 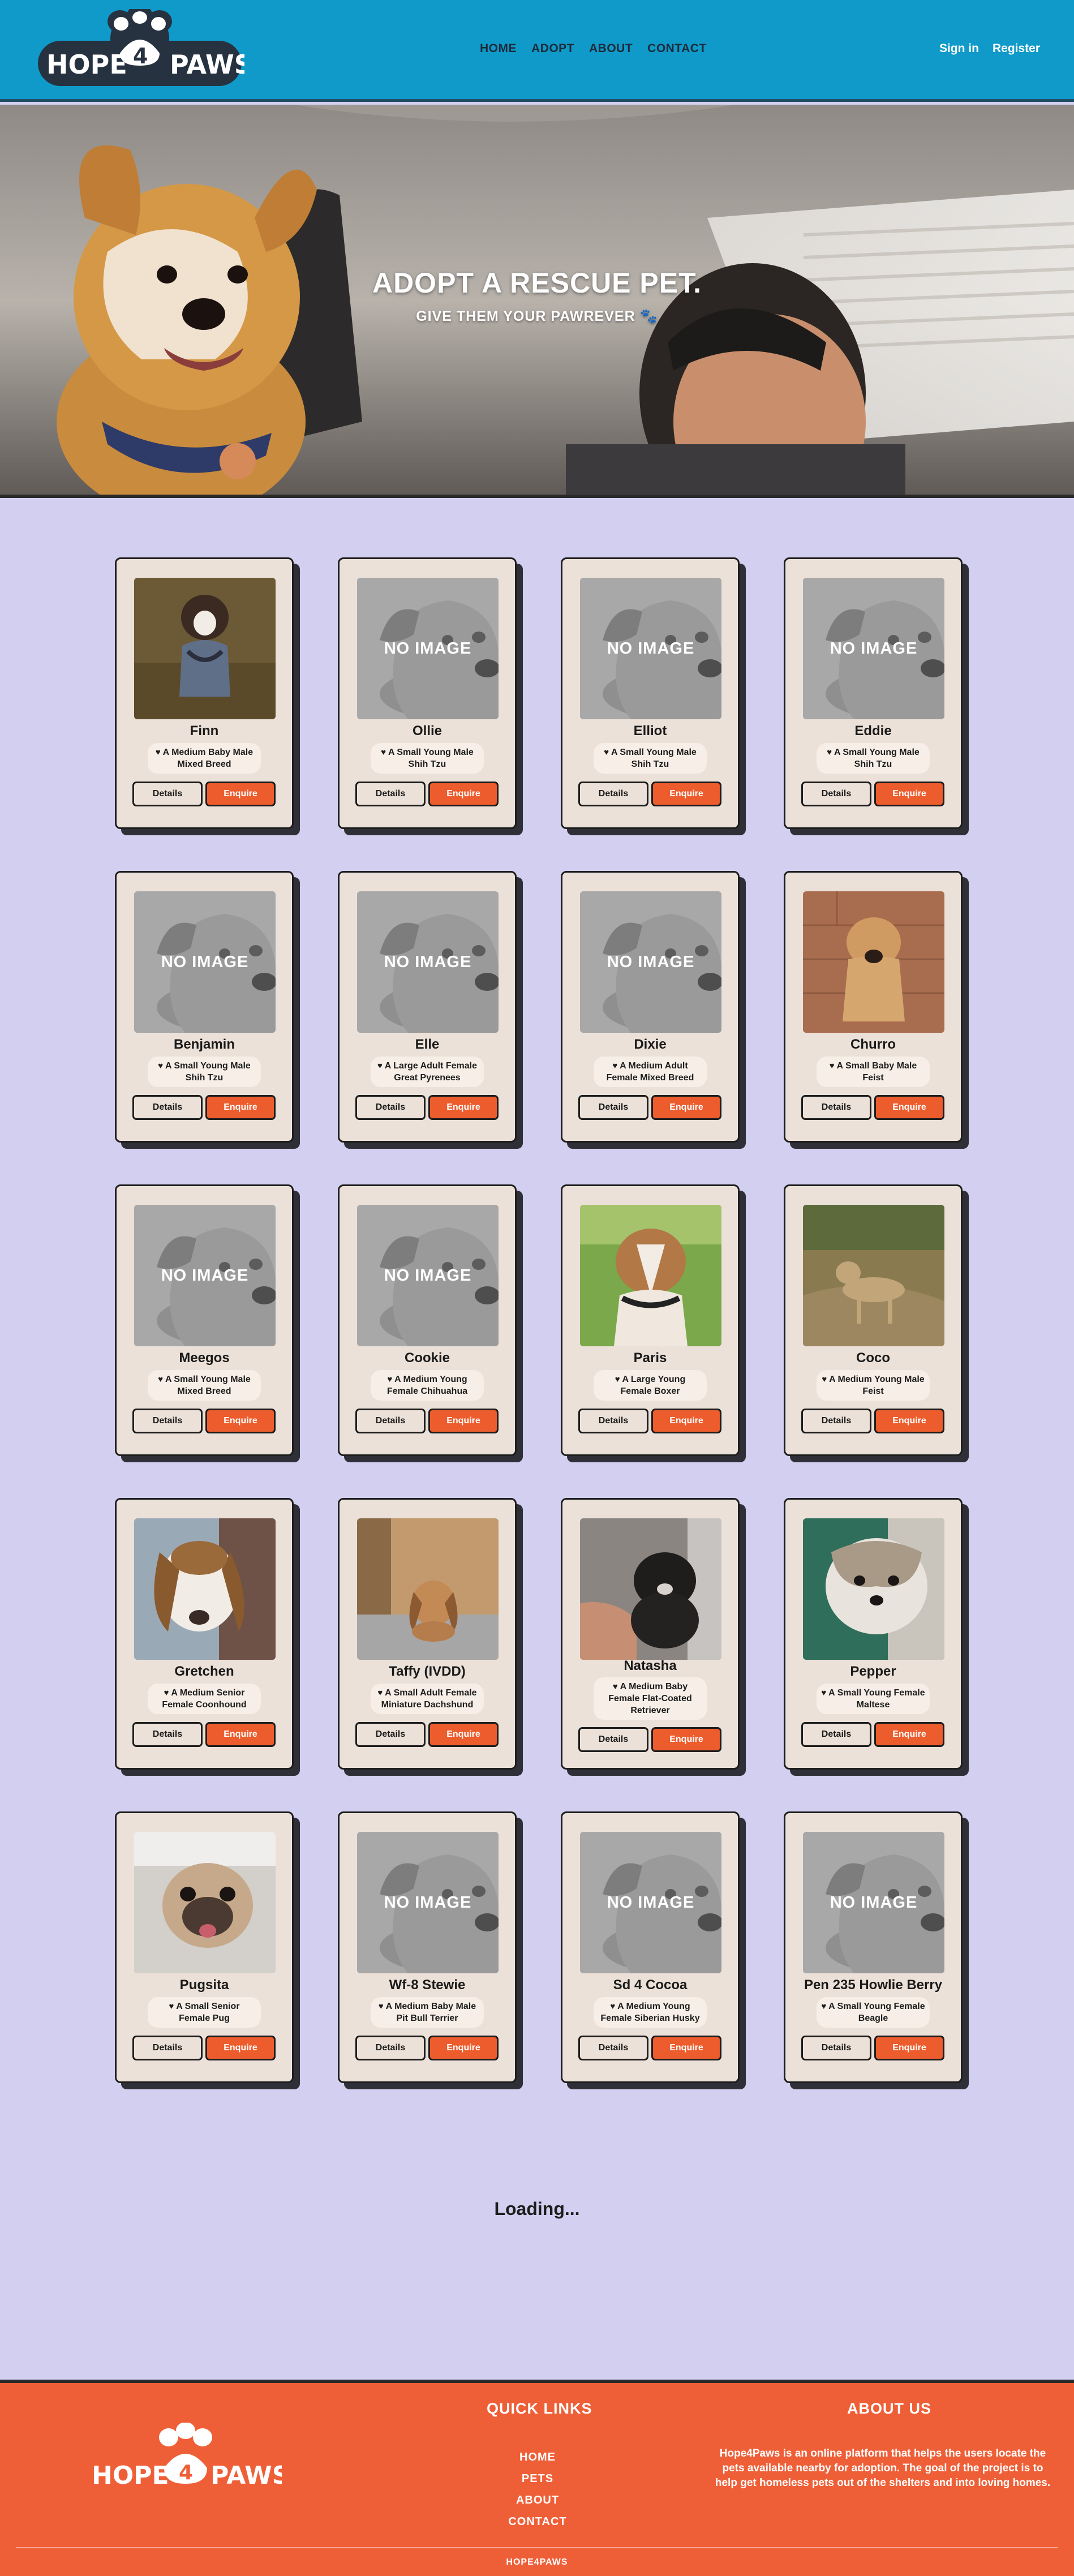 What do you see at coordinates (537, 2500) in the screenshot?
I see `footer-link-about: ABOUT` at bounding box center [537, 2500].